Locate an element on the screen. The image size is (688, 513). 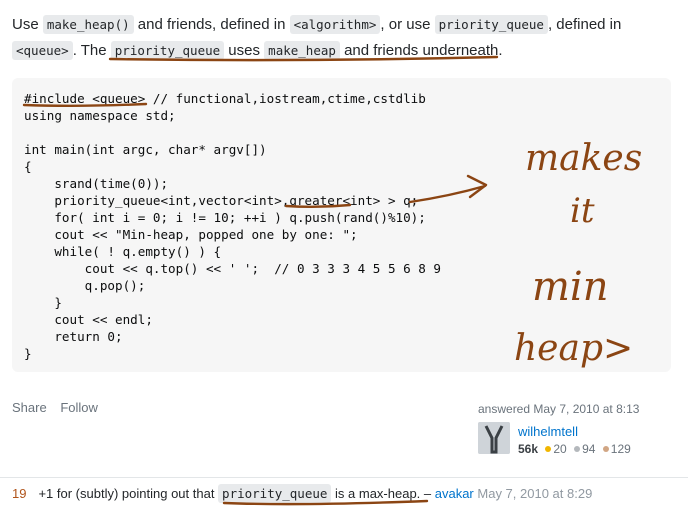
bronze-badge-count: 129 is located at coordinates (620, 449).